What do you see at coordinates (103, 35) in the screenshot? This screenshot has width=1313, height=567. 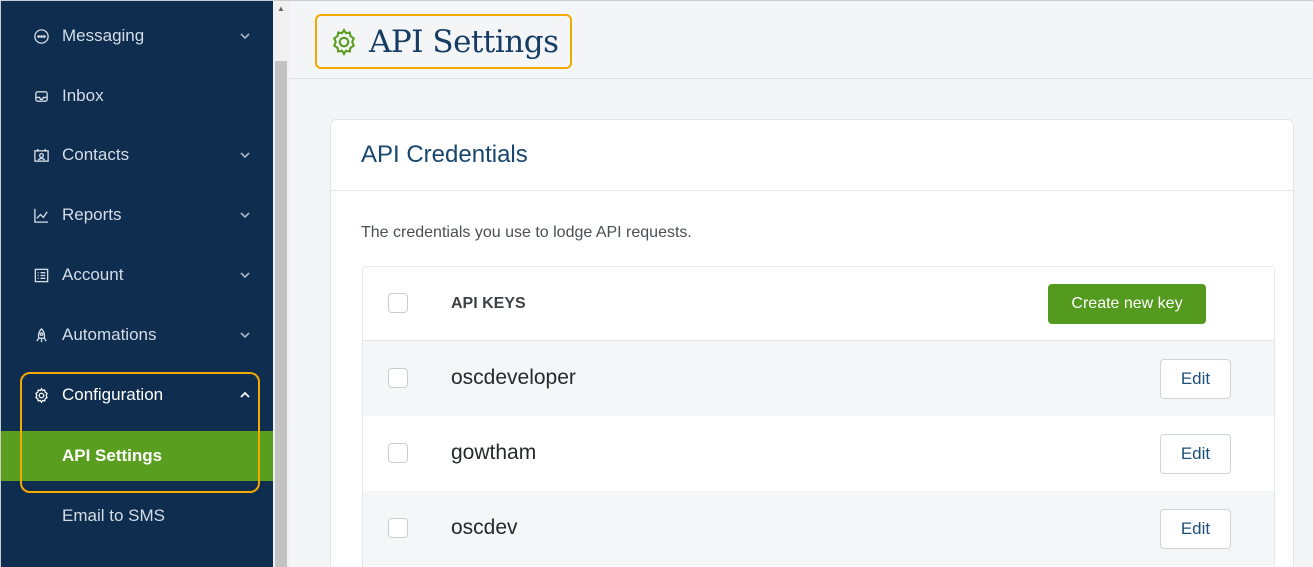 I see `sidebar-item-label: Messaging` at bounding box center [103, 35].